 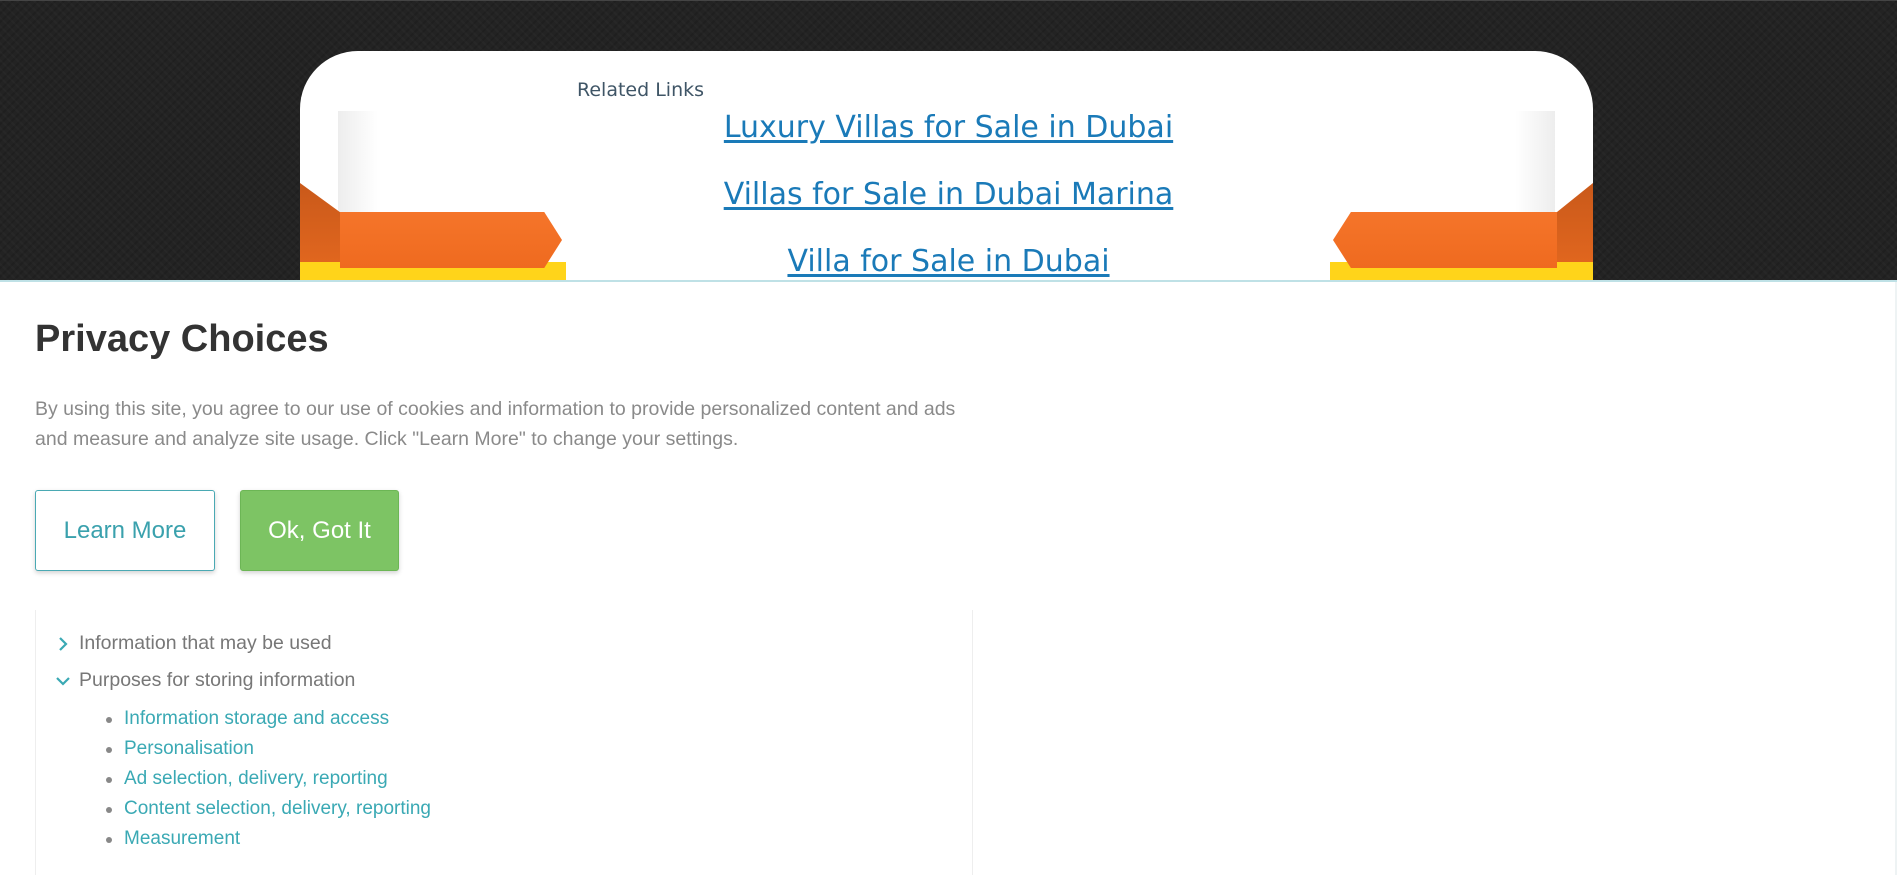 I want to click on section-information-used: Information that may be used, so click(x=194, y=643).